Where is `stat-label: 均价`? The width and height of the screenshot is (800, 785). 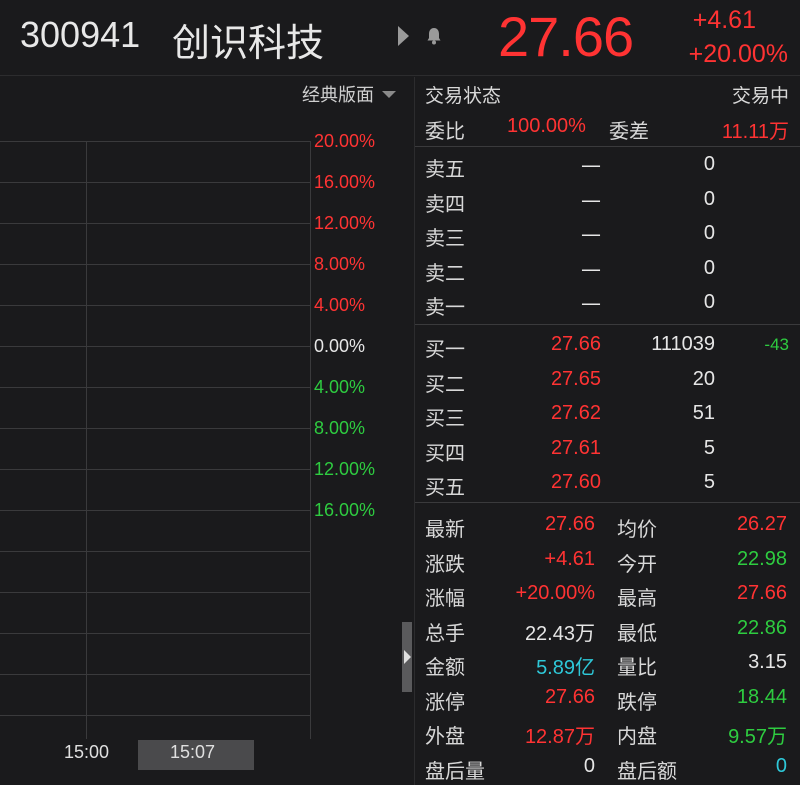 stat-label: 均价 is located at coordinates (637, 529).